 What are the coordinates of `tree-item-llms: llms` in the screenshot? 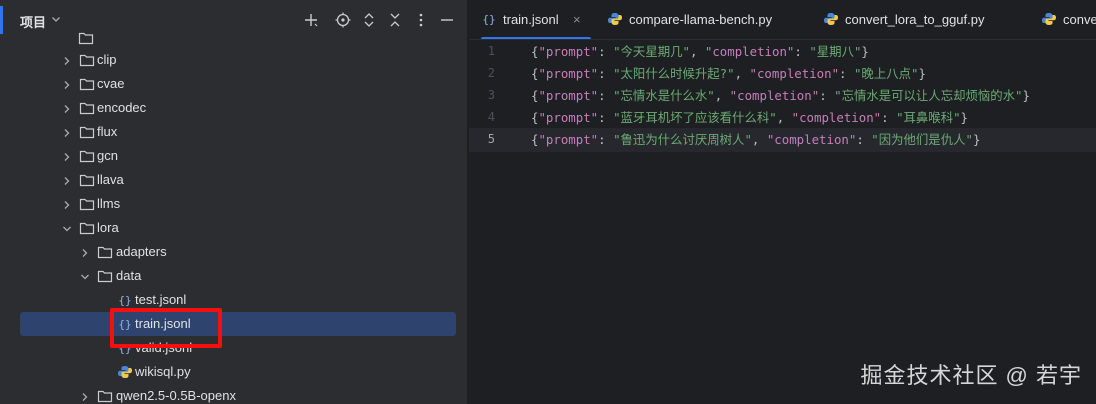 It's located at (233, 204).